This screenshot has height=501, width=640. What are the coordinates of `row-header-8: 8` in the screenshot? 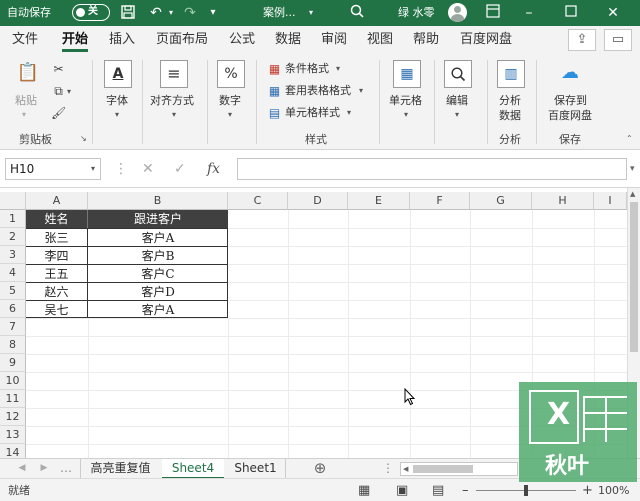 It's located at (13, 345).